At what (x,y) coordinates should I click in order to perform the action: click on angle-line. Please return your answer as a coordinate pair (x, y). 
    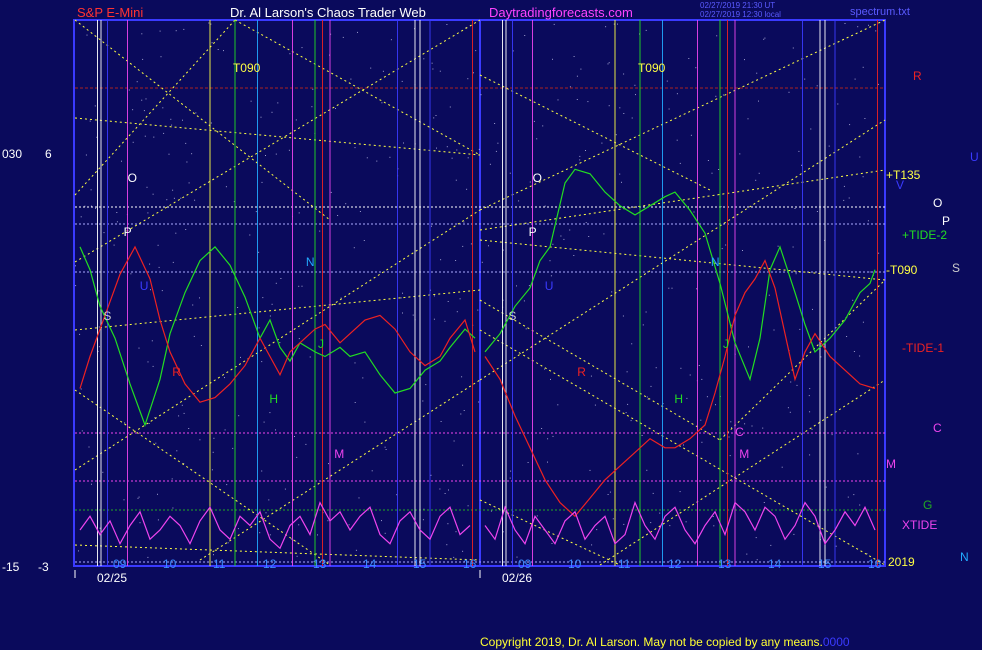
    Looking at the image, I should click on (742, 472).